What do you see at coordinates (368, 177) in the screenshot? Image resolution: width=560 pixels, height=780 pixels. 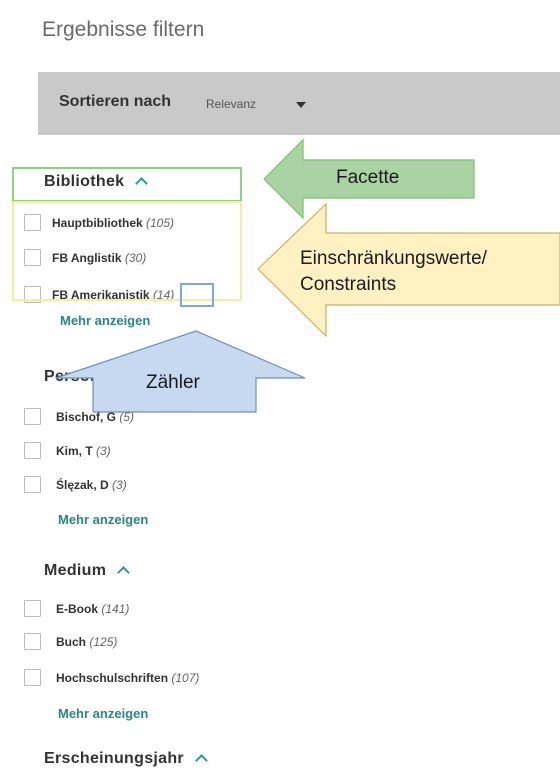 I see `facette-callout-label: Facette` at bounding box center [368, 177].